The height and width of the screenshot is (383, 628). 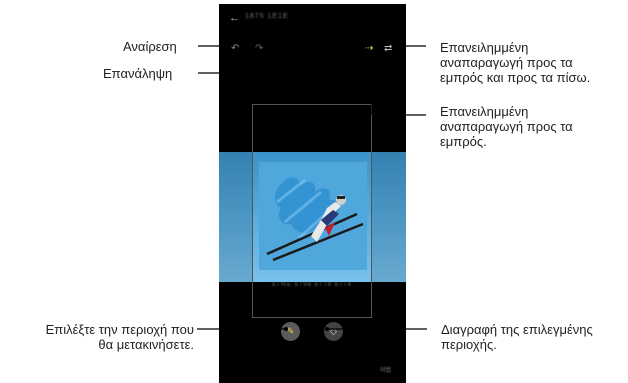 I want to click on erase-area-line-2: περιοχής., so click(x=469, y=344).